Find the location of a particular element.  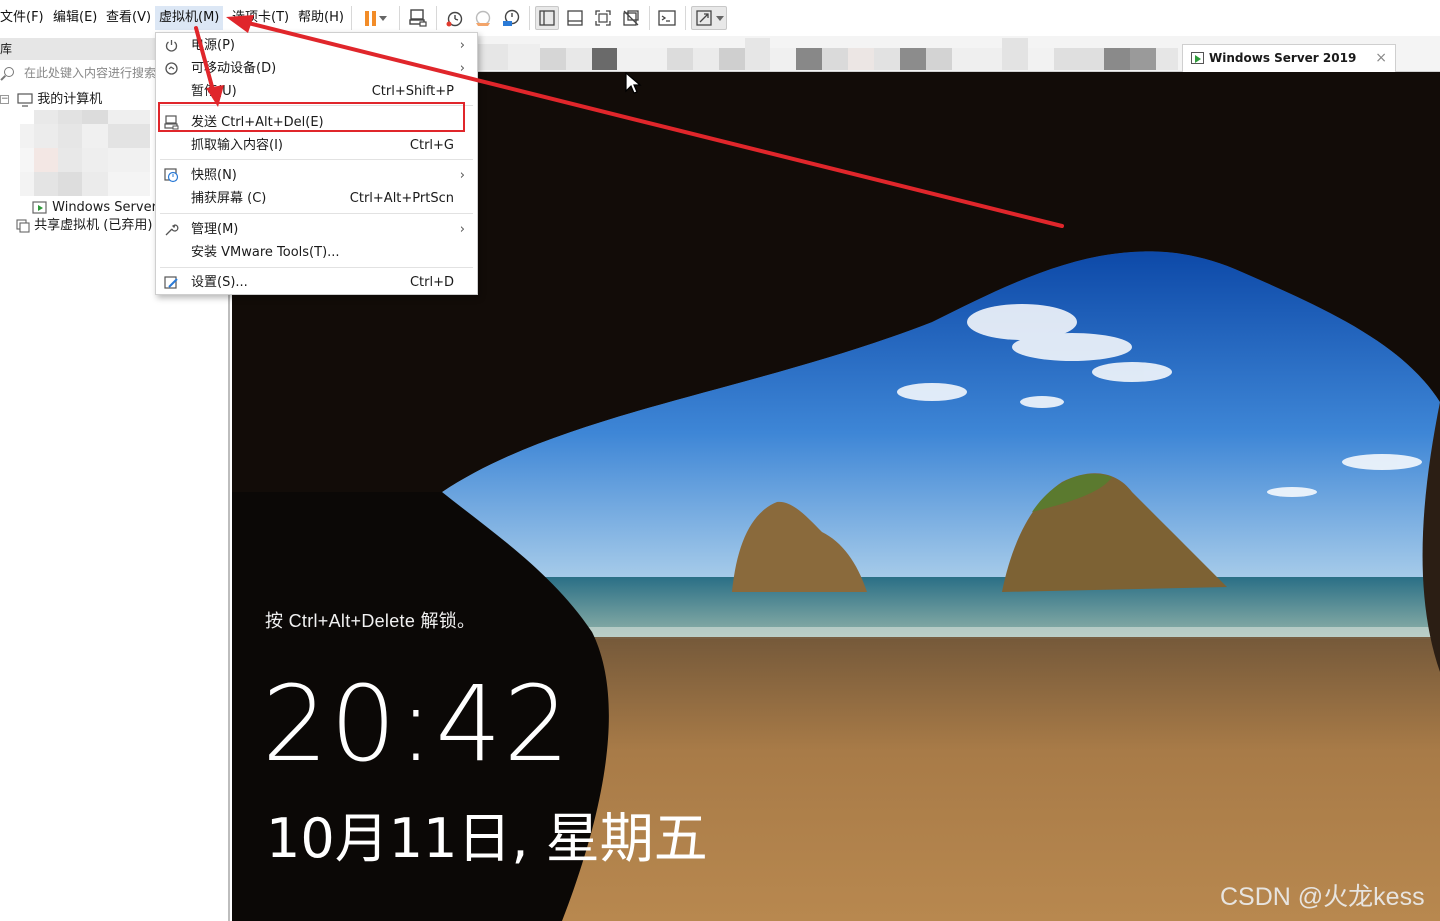

removable-device-icon is located at coordinates (171, 68).